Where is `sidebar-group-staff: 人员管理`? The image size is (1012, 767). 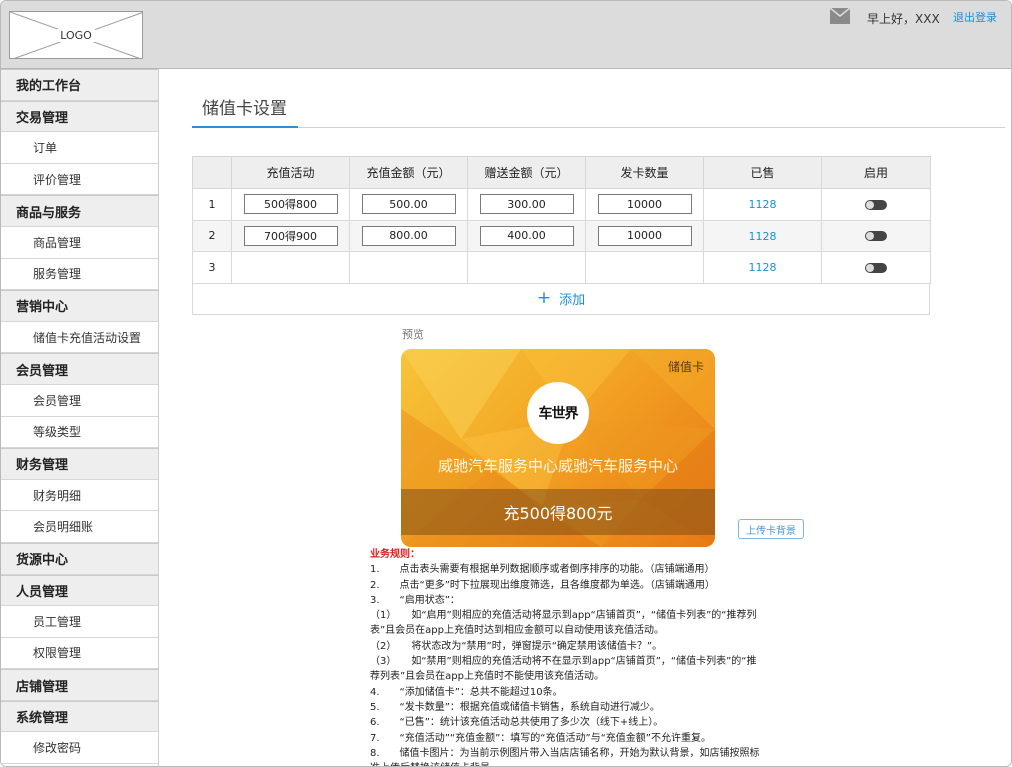
sidebar-group-staff: 人员管理 is located at coordinates (79, 590).